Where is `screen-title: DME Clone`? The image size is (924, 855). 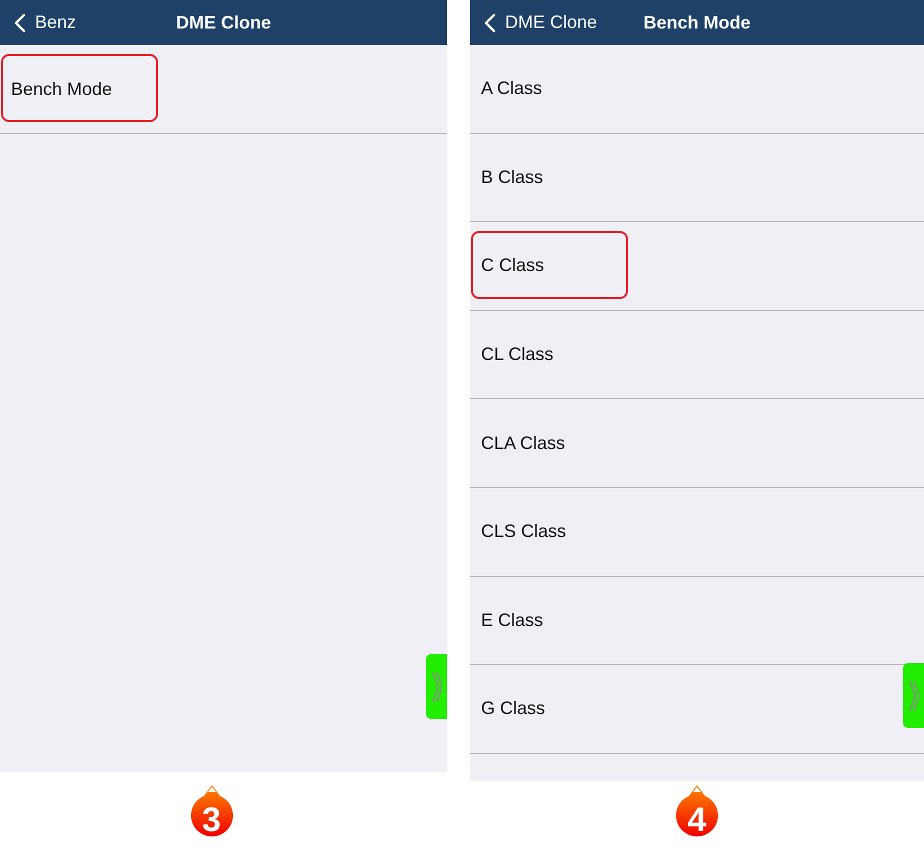 screen-title: DME Clone is located at coordinates (223, 22).